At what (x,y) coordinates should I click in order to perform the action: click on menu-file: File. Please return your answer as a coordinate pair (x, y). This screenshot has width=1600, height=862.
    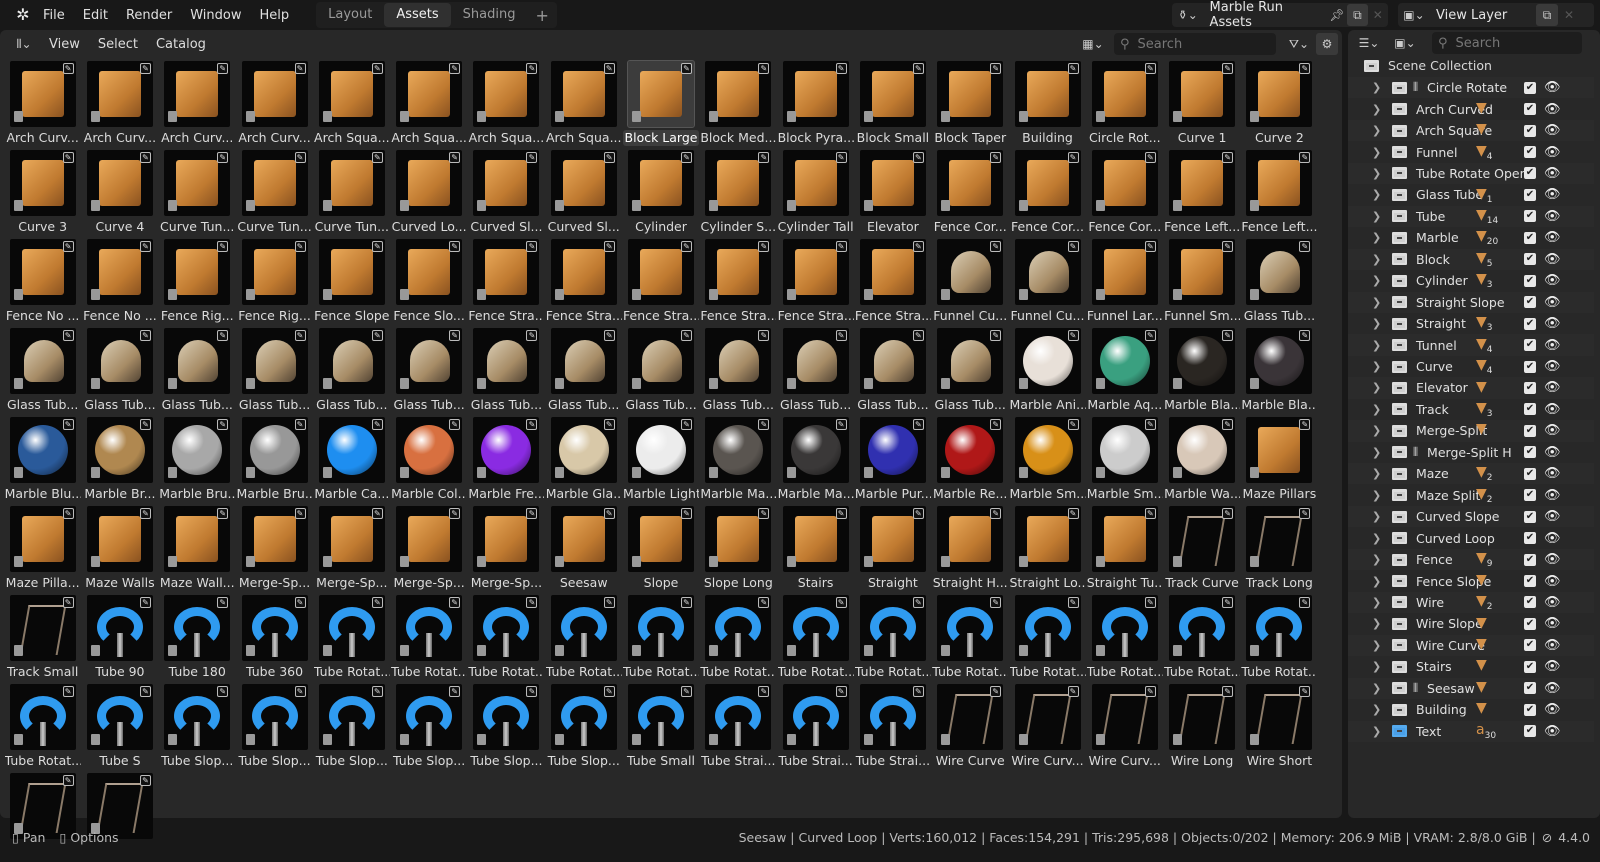
    Looking at the image, I should click on (54, 15).